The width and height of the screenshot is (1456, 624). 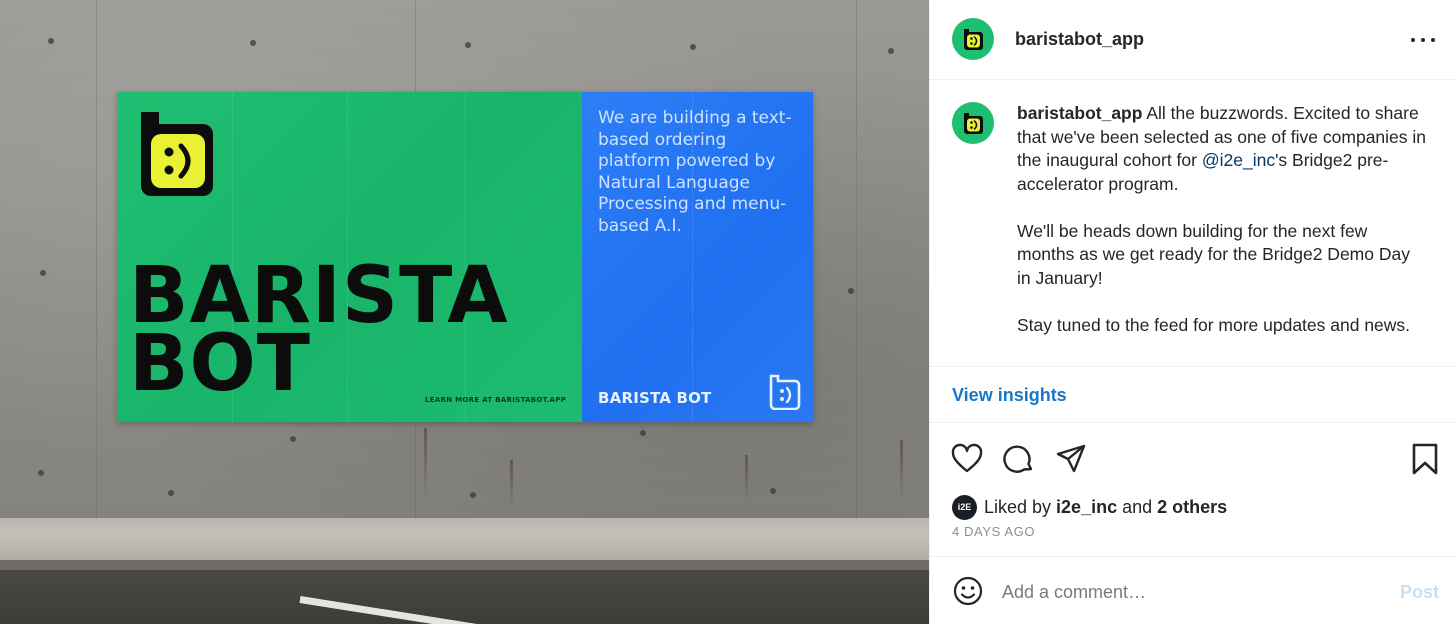 I want to click on comment-icon, so click(x=1019, y=459).